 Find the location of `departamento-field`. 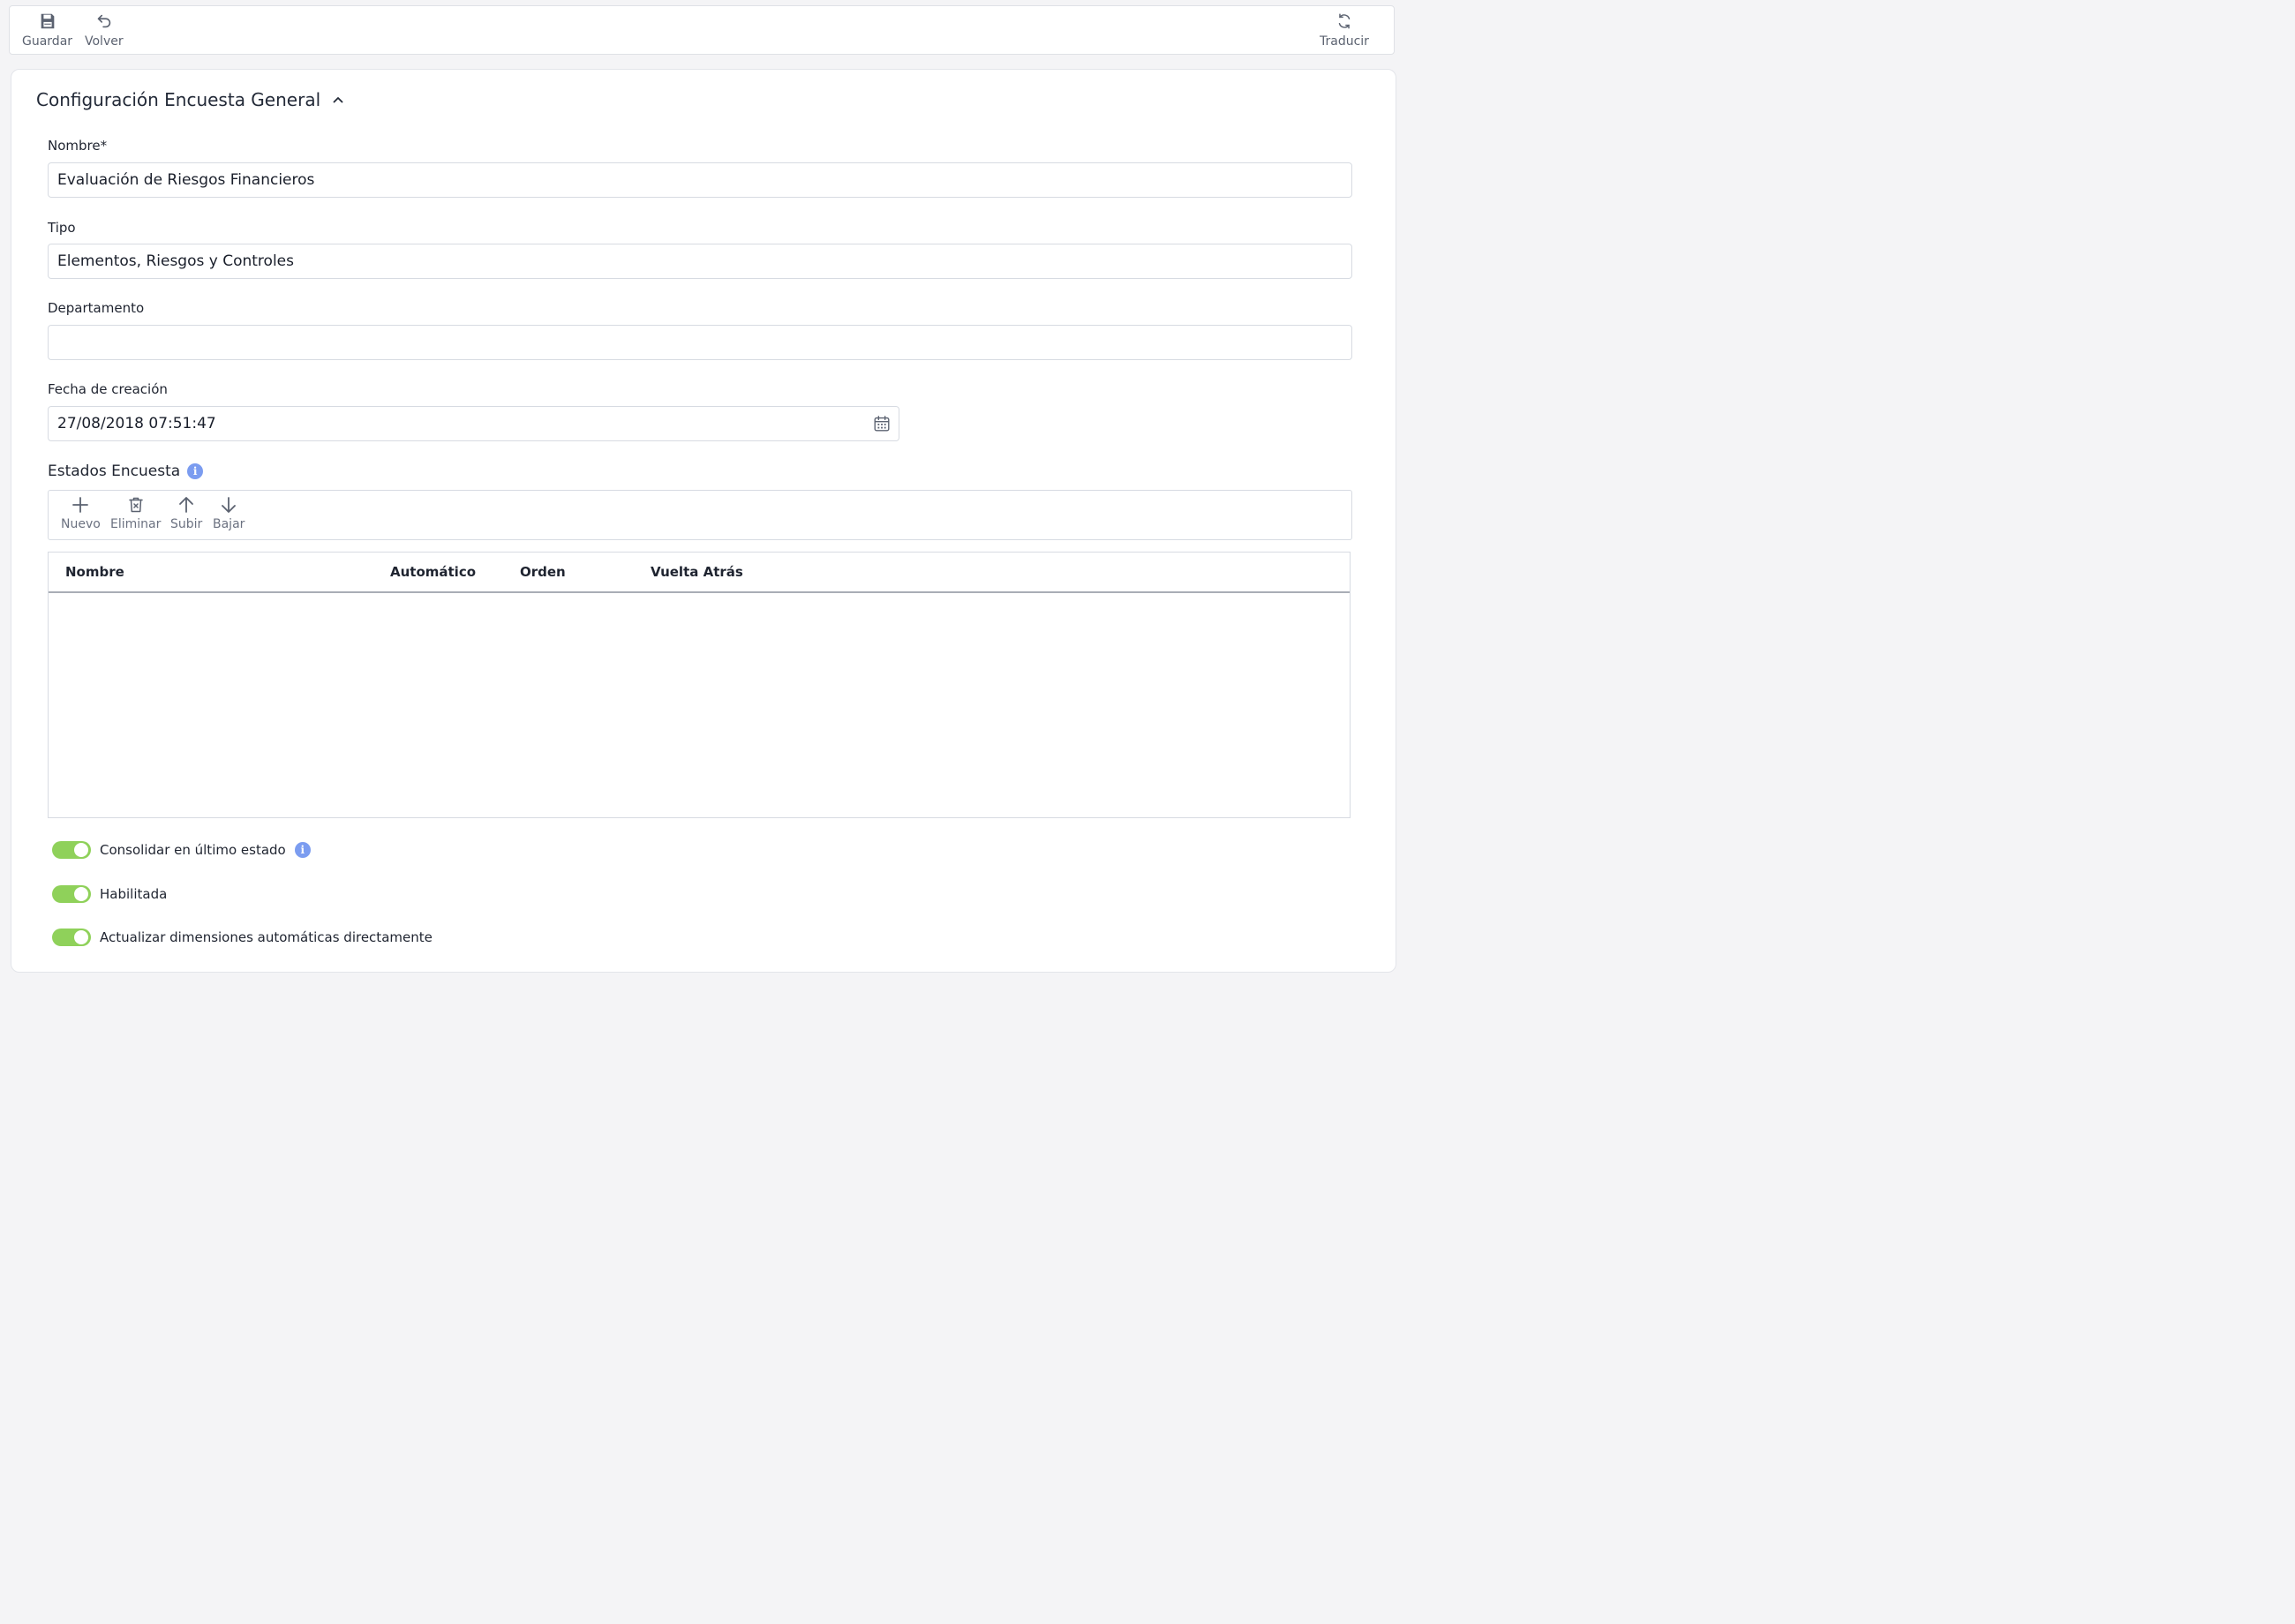

departamento-field is located at coordinates (700, 342).